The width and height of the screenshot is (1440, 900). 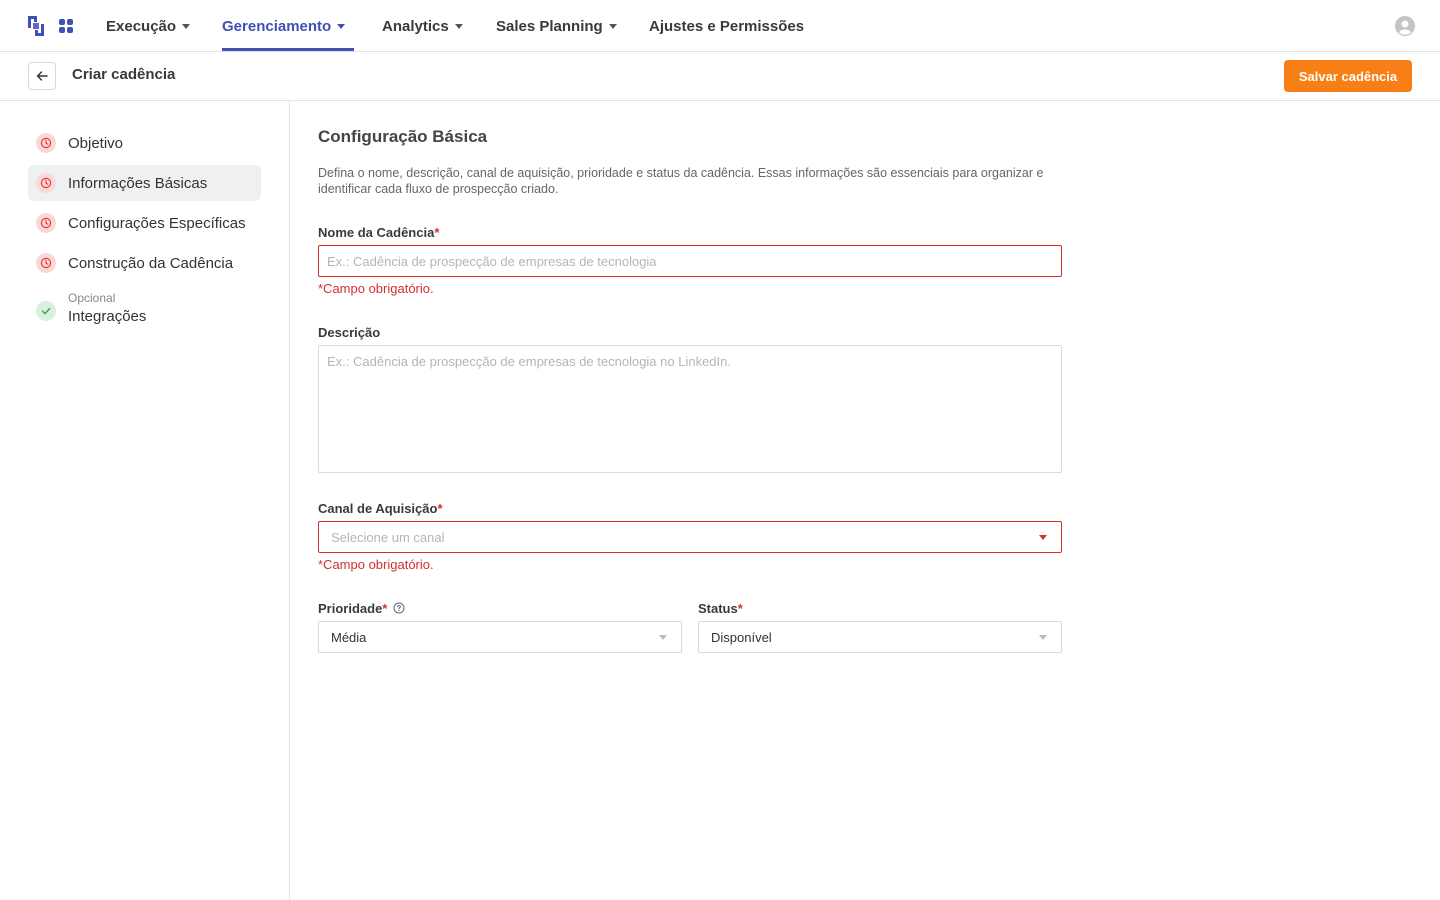 I want to click on nav-ajustes-permissoes-label: Ajustes e Permissões, so click(x=727, y=26).